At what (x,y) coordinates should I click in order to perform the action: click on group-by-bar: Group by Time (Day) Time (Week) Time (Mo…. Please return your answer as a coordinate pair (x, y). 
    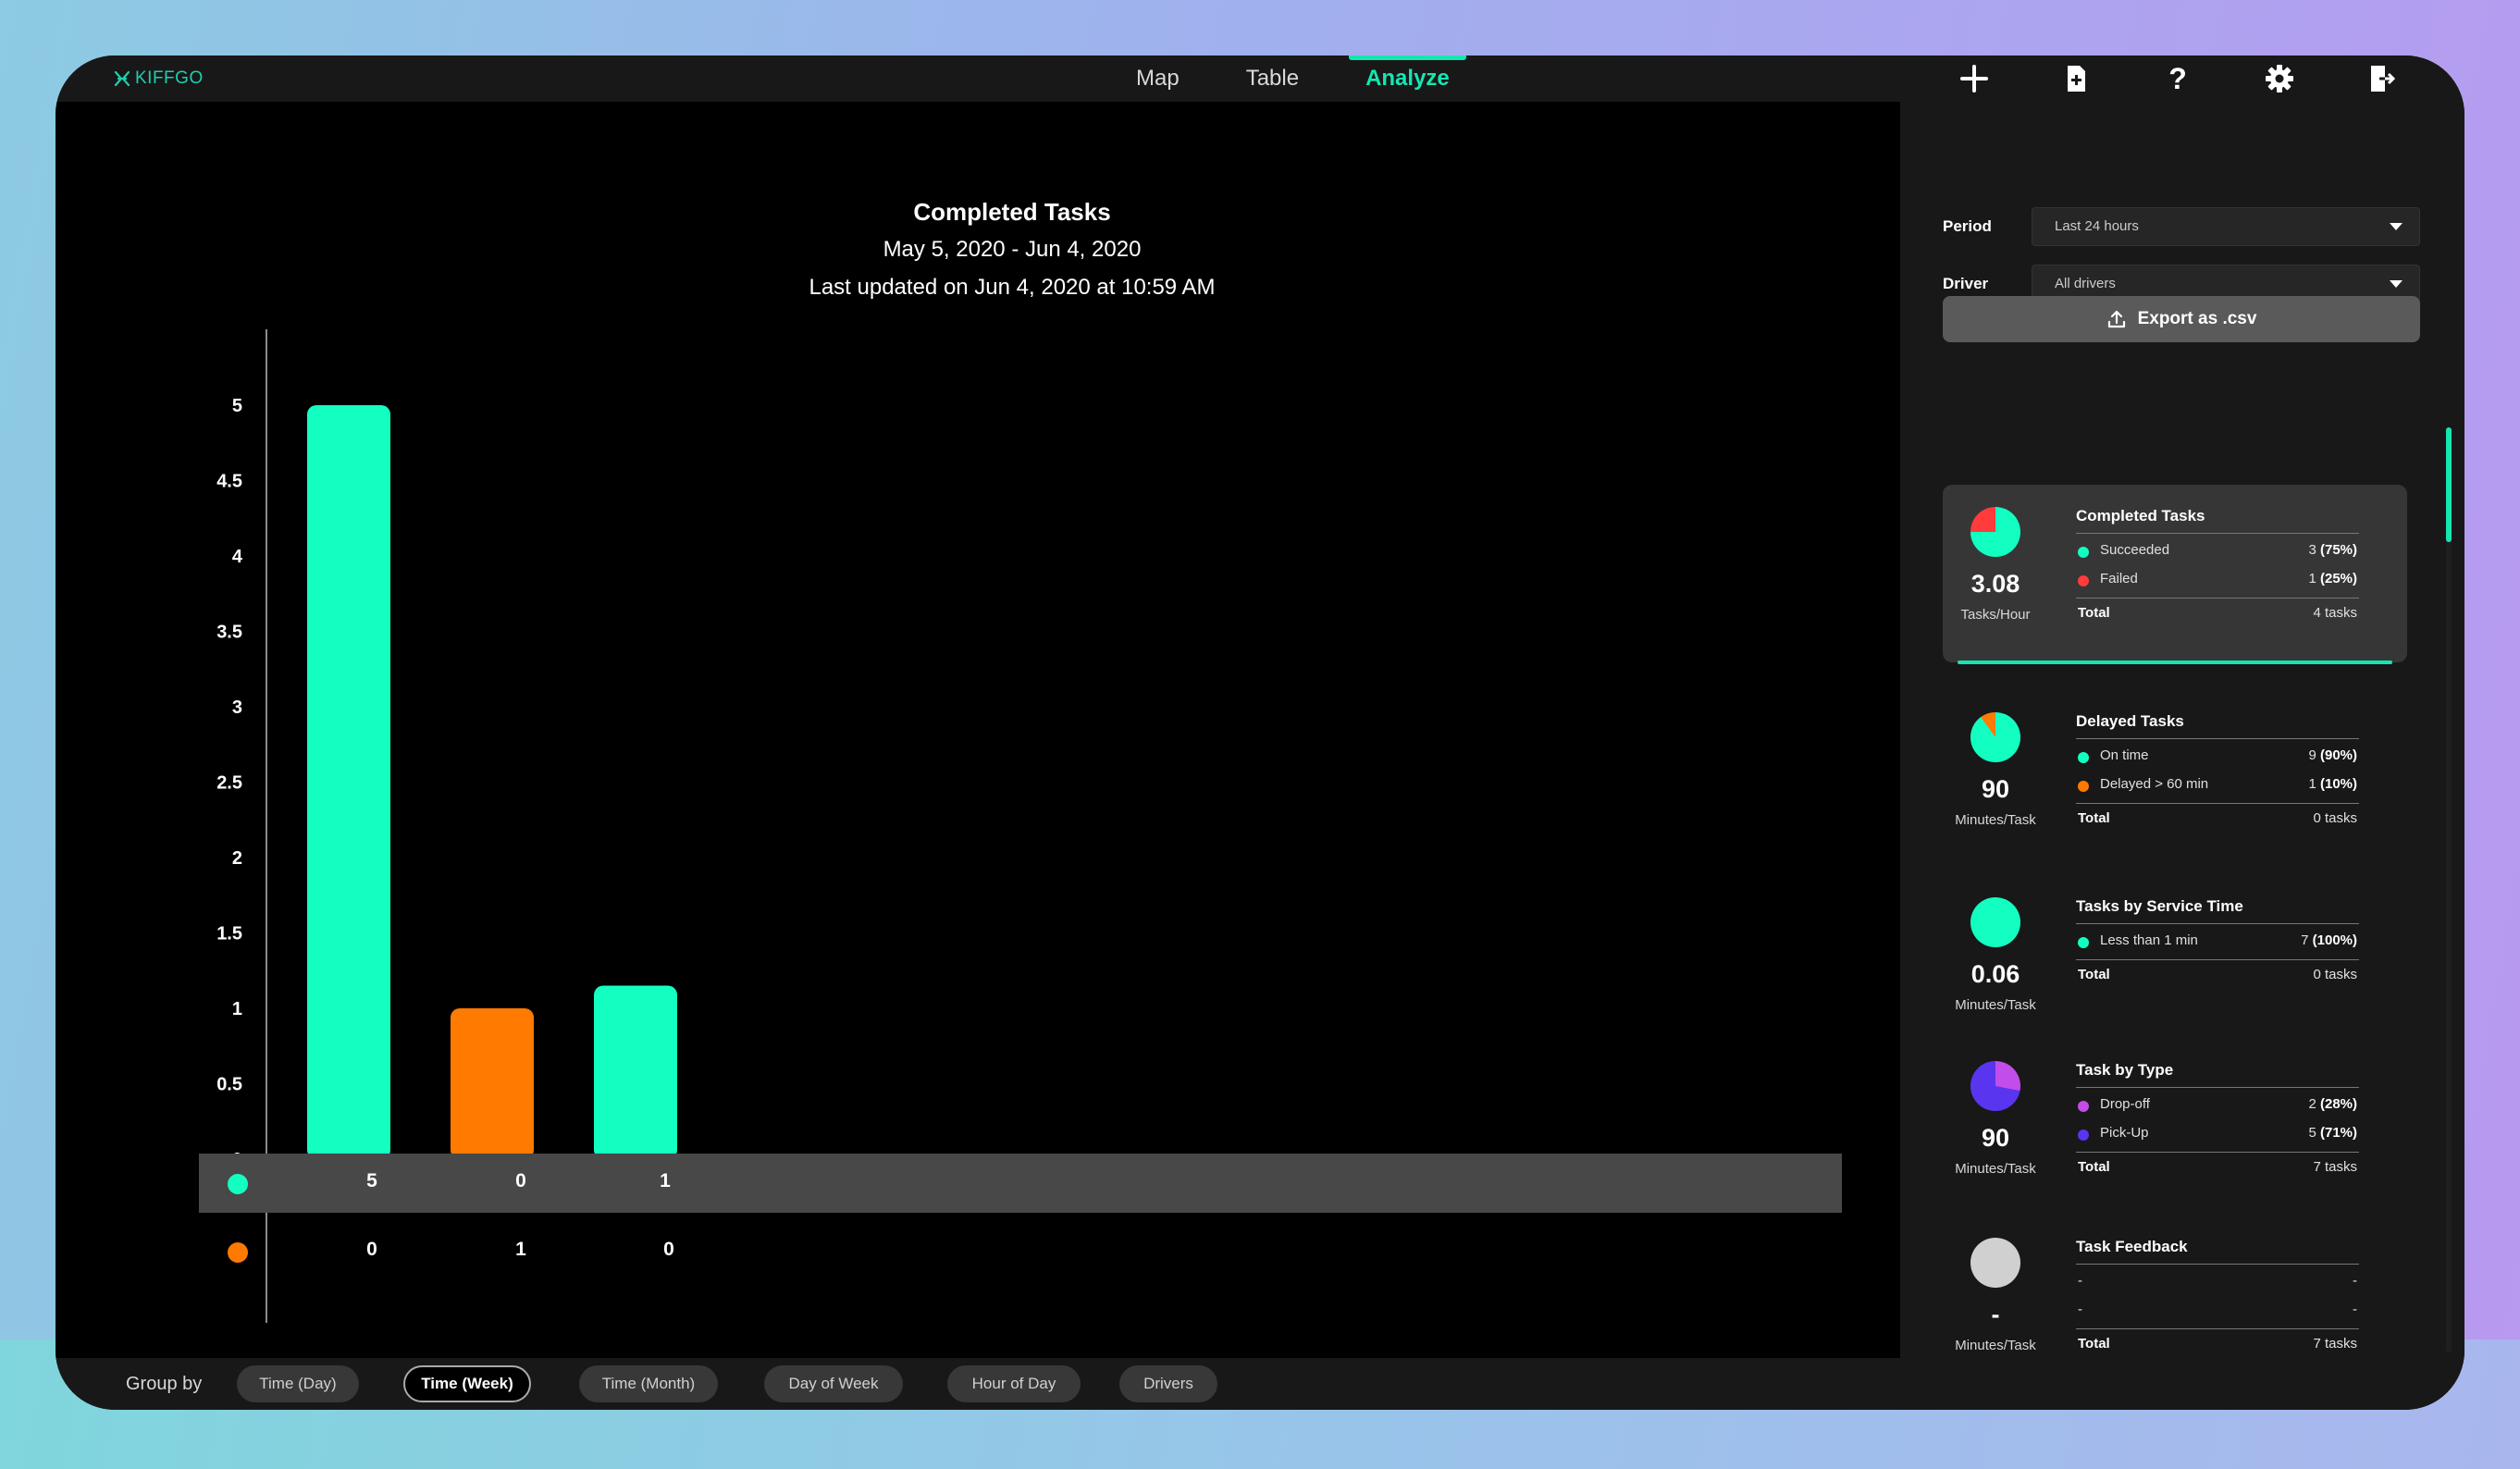
    Looking at the image, I should click on (978, 1384).